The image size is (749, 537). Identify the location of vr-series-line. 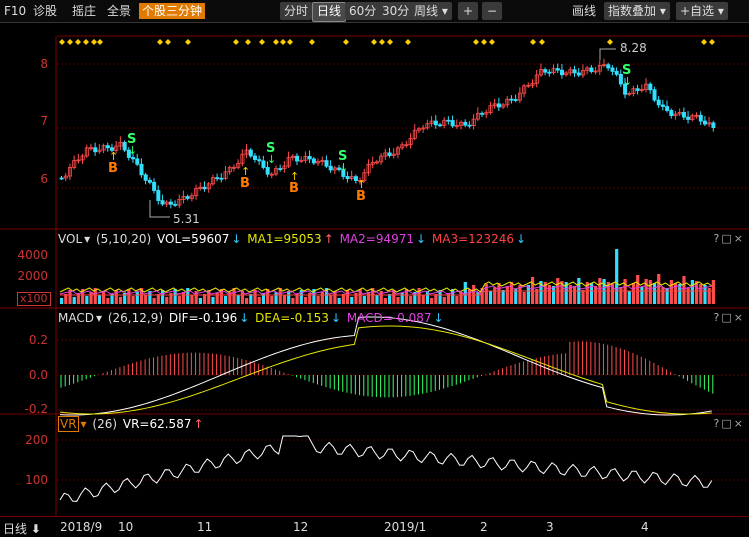
(386, 468).